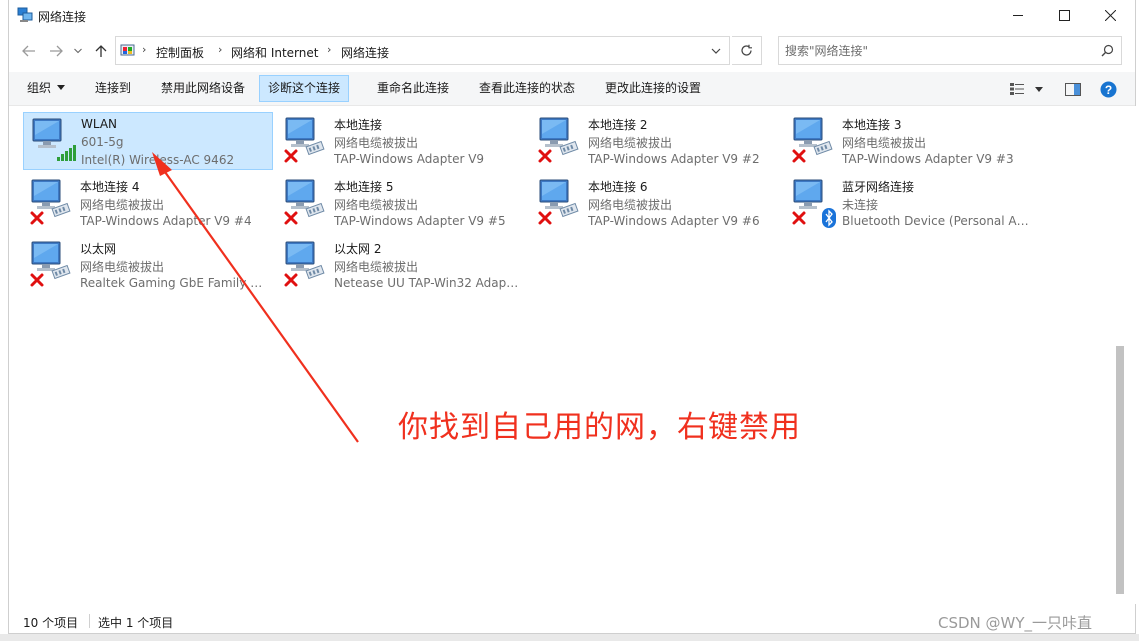 This screenshot has width=1139, height=641. I want to click on maximize-button, so click(1064, 15).